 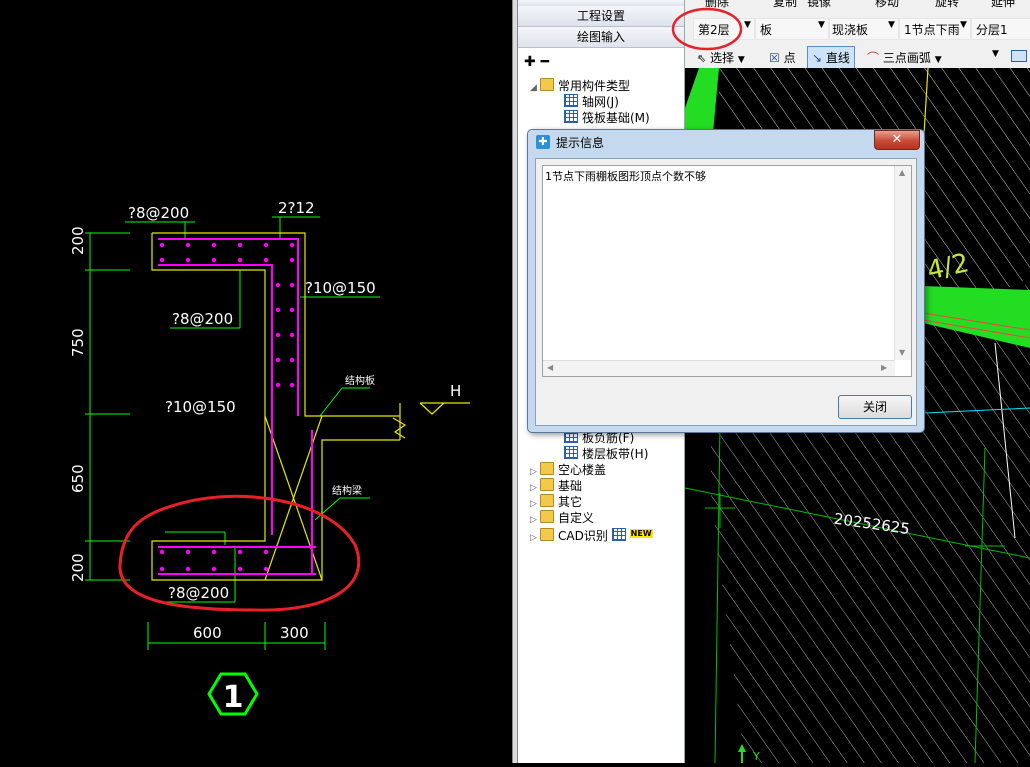 What do you see at coordinates (571, 116) in the screenshot?
I see `raft-icon` at bounding box center [571, 116].